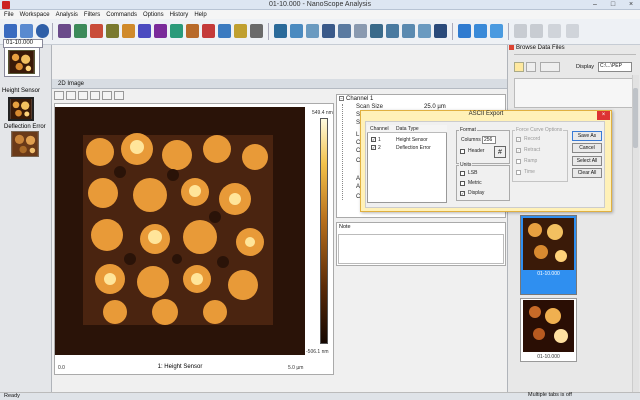 This screenshot has height=400, width=640. What do you see at coordinates (511, 47) in the screenshot?
I see `pin-icon` at bounding box center [511, 47].